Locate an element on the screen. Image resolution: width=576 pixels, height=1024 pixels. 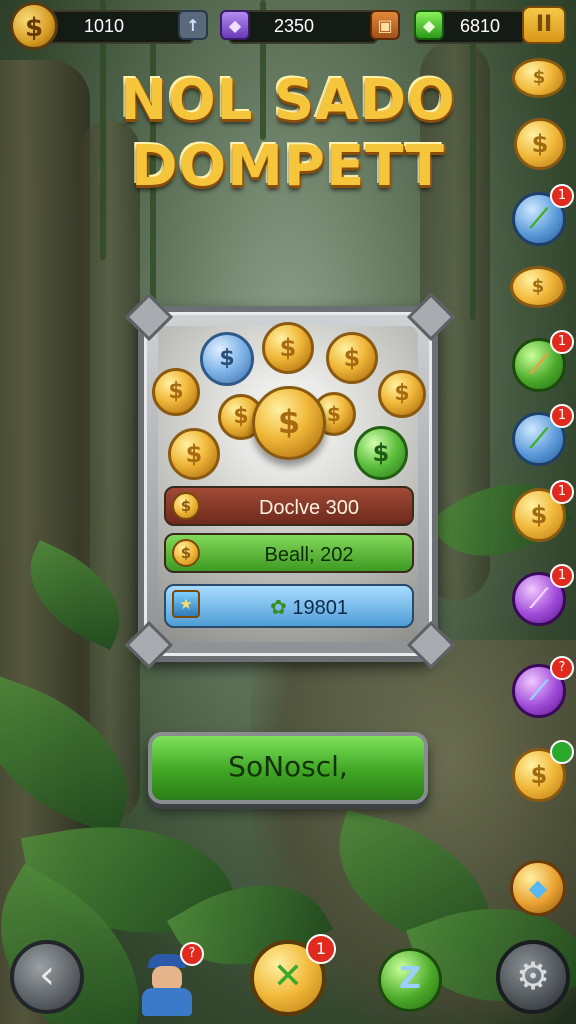
top-resource-bar: 1010 $ ↑ 2350 ◆ ▣ 6810 ◆ II is located at coordinates (288, 25).